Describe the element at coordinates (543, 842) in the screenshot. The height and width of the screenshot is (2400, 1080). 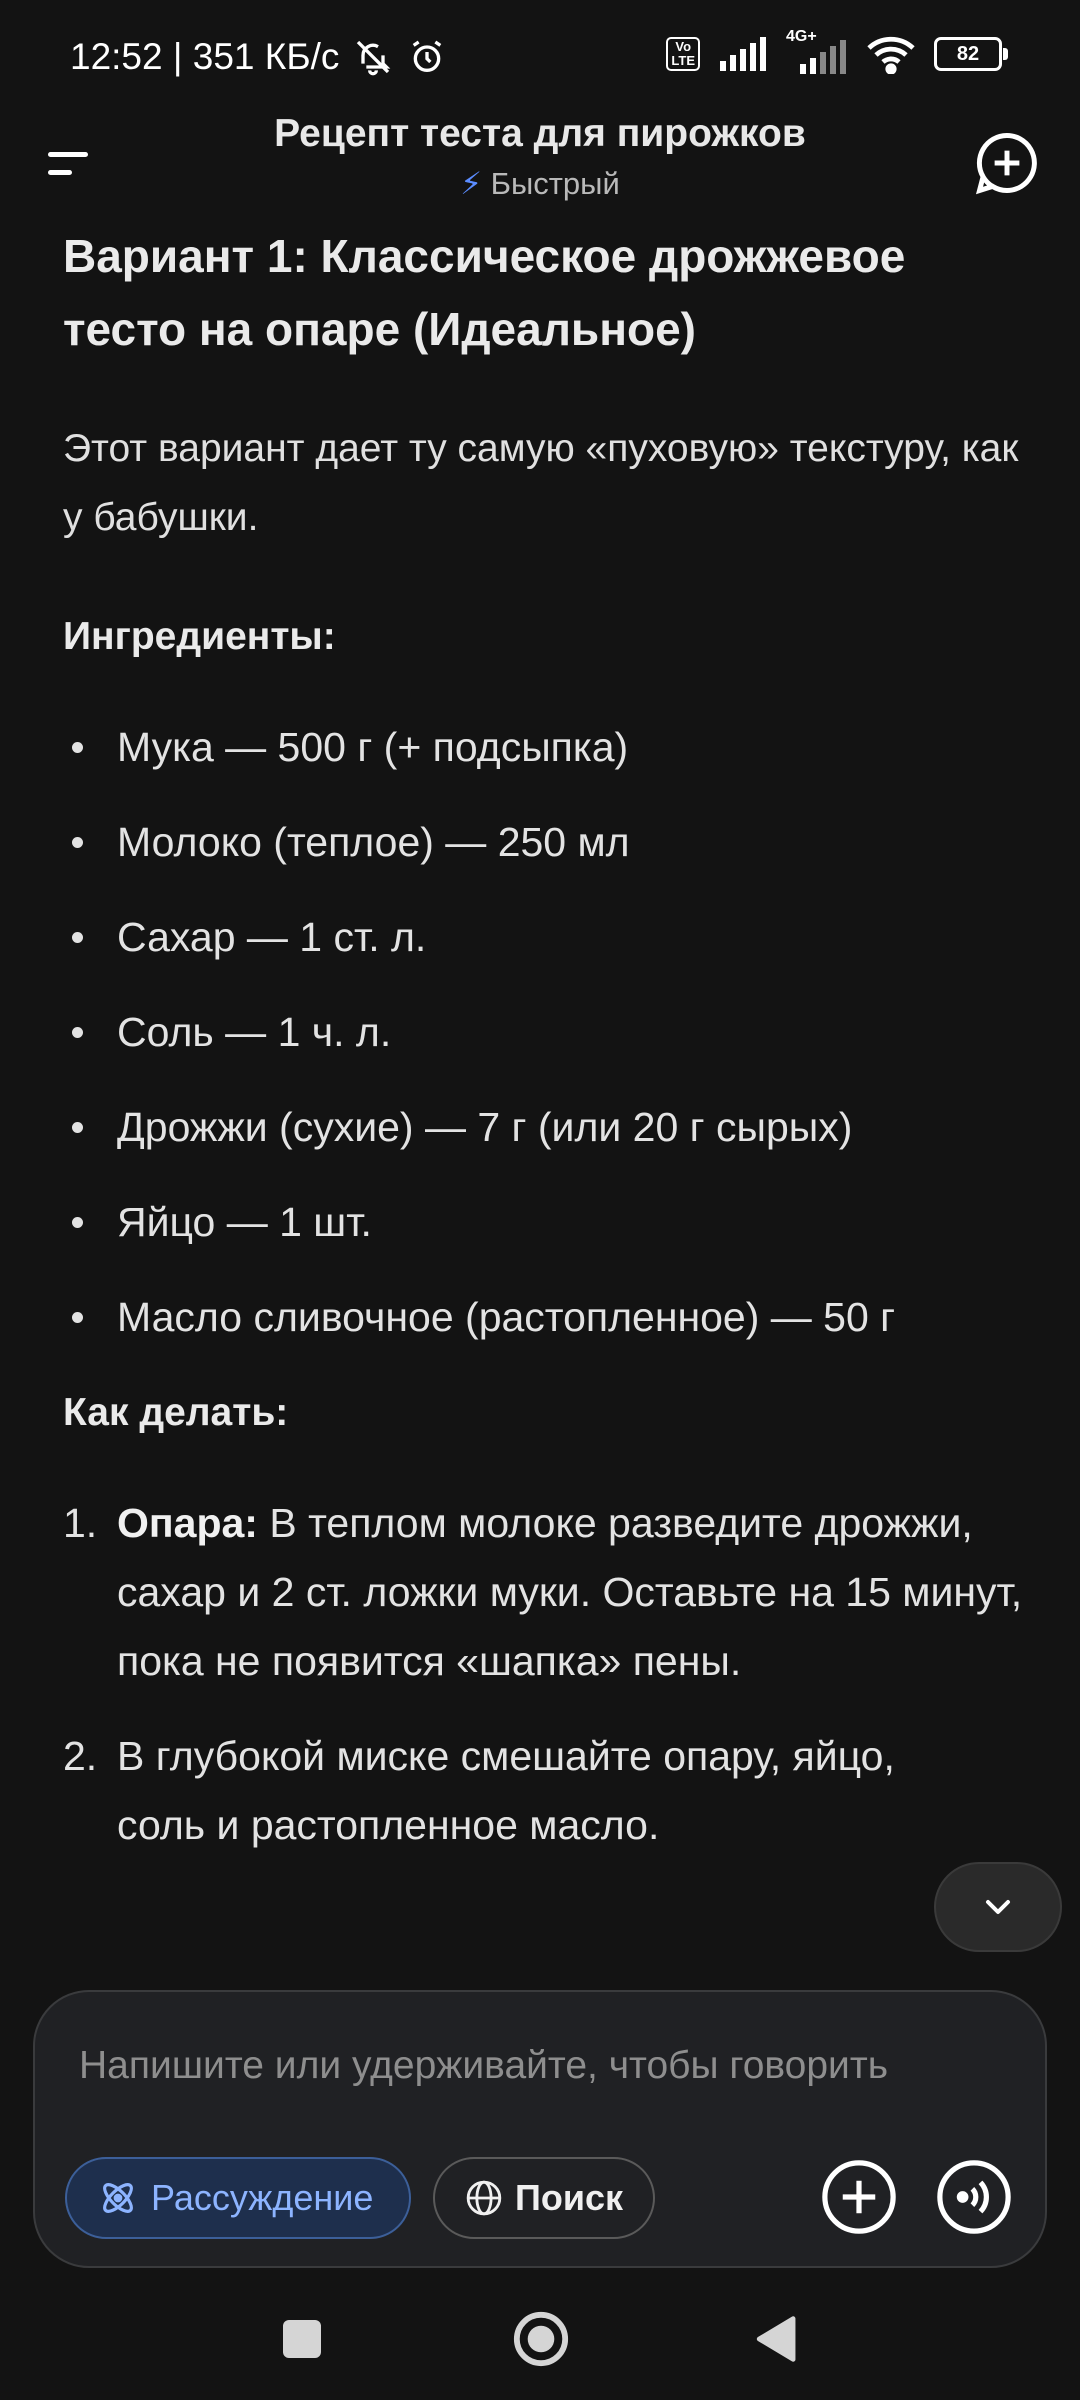
I see `list-item: Молоко (теплое) — 250 мл` at that location.